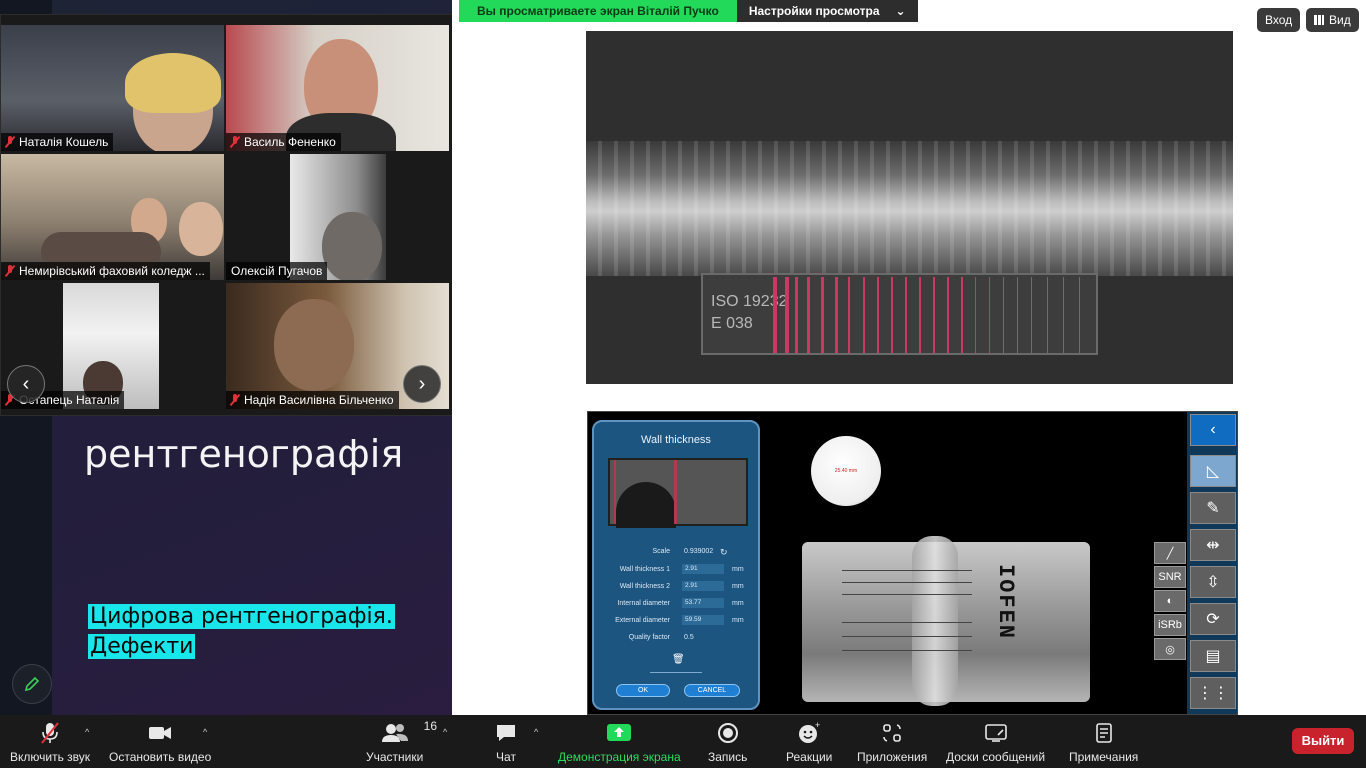 The width and height of the screenshot is (1366, 768). What do you see at coordinates (1103, 742) in the screenshot?
I see `notes-button: Примечания` at bounding box center [1103, 742].